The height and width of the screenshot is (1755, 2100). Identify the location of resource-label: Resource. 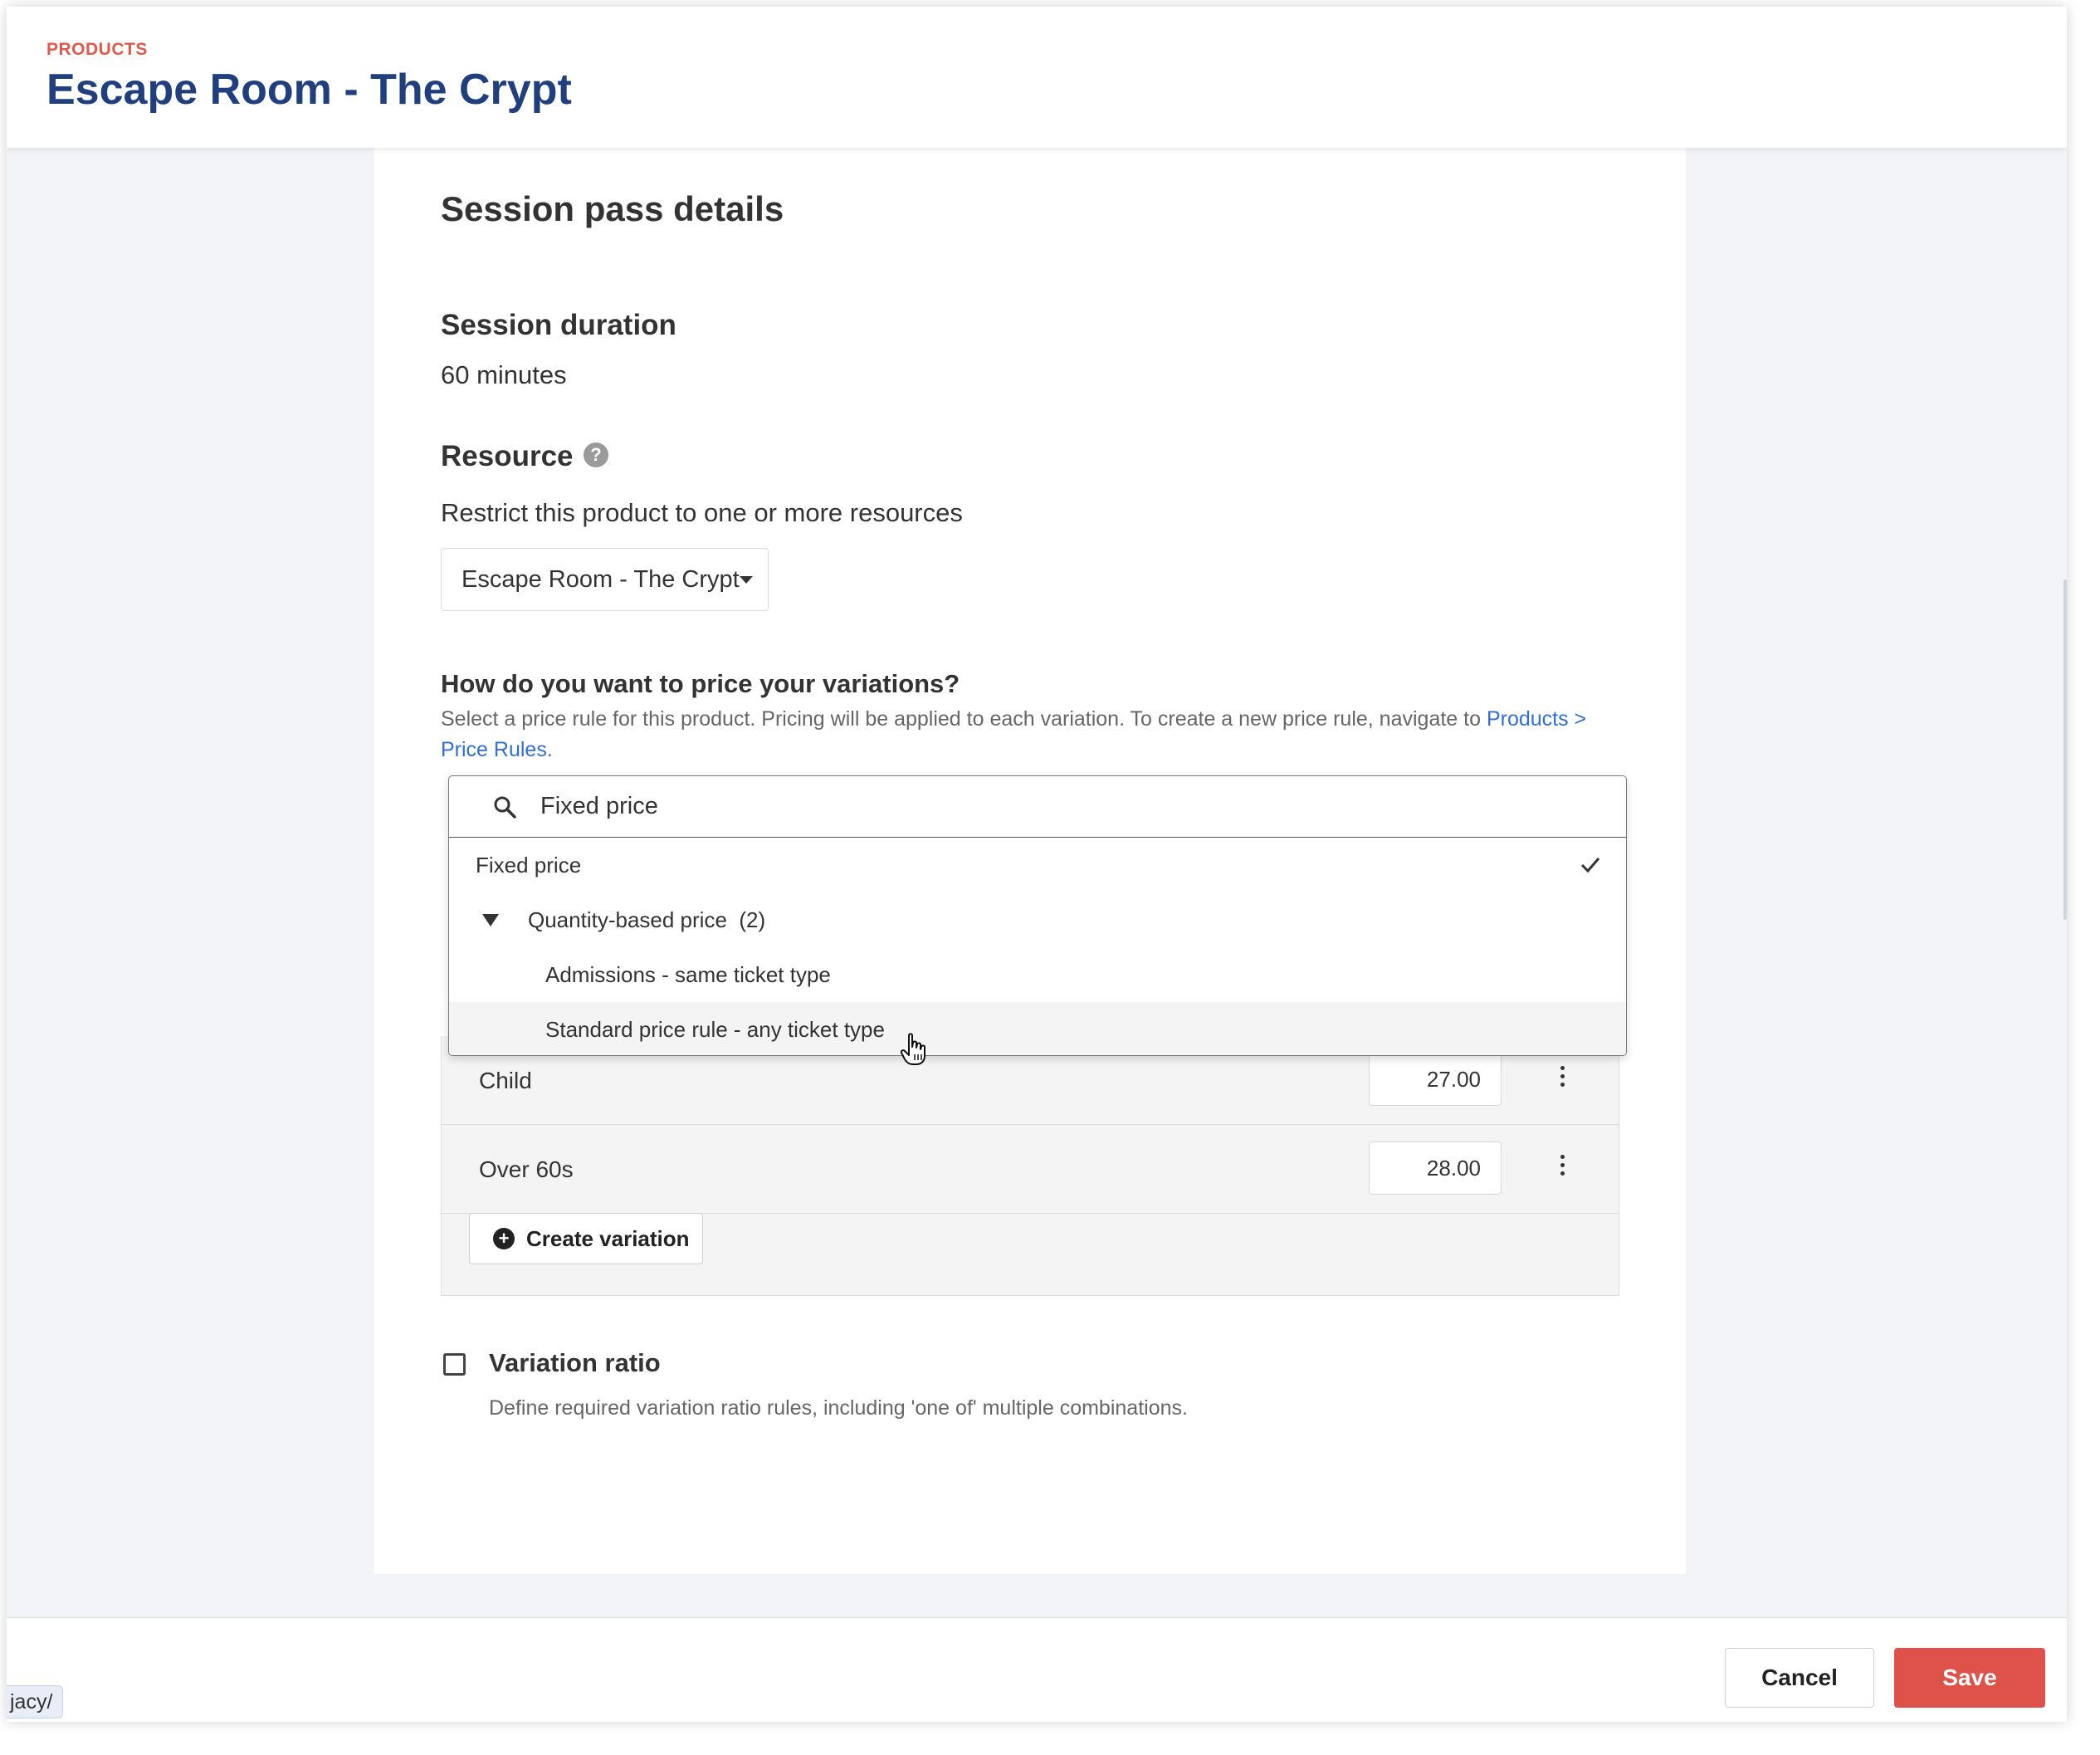
(507, 456).